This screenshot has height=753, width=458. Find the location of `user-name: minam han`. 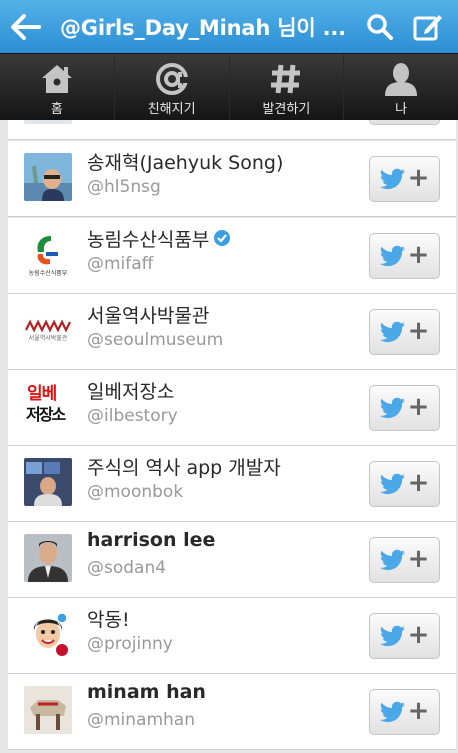

user-name: minam han is located at coordinates (146, 692).